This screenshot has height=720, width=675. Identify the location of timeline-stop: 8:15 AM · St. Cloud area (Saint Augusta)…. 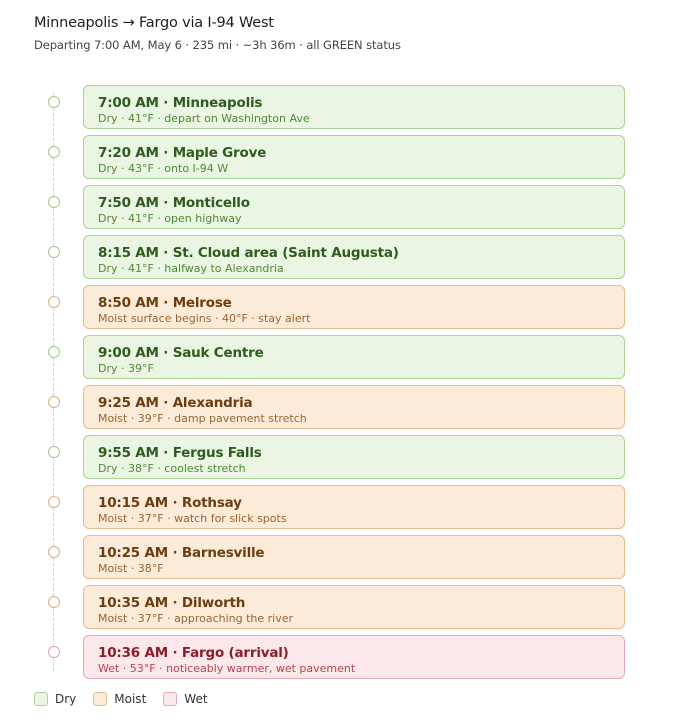
(337, 260).